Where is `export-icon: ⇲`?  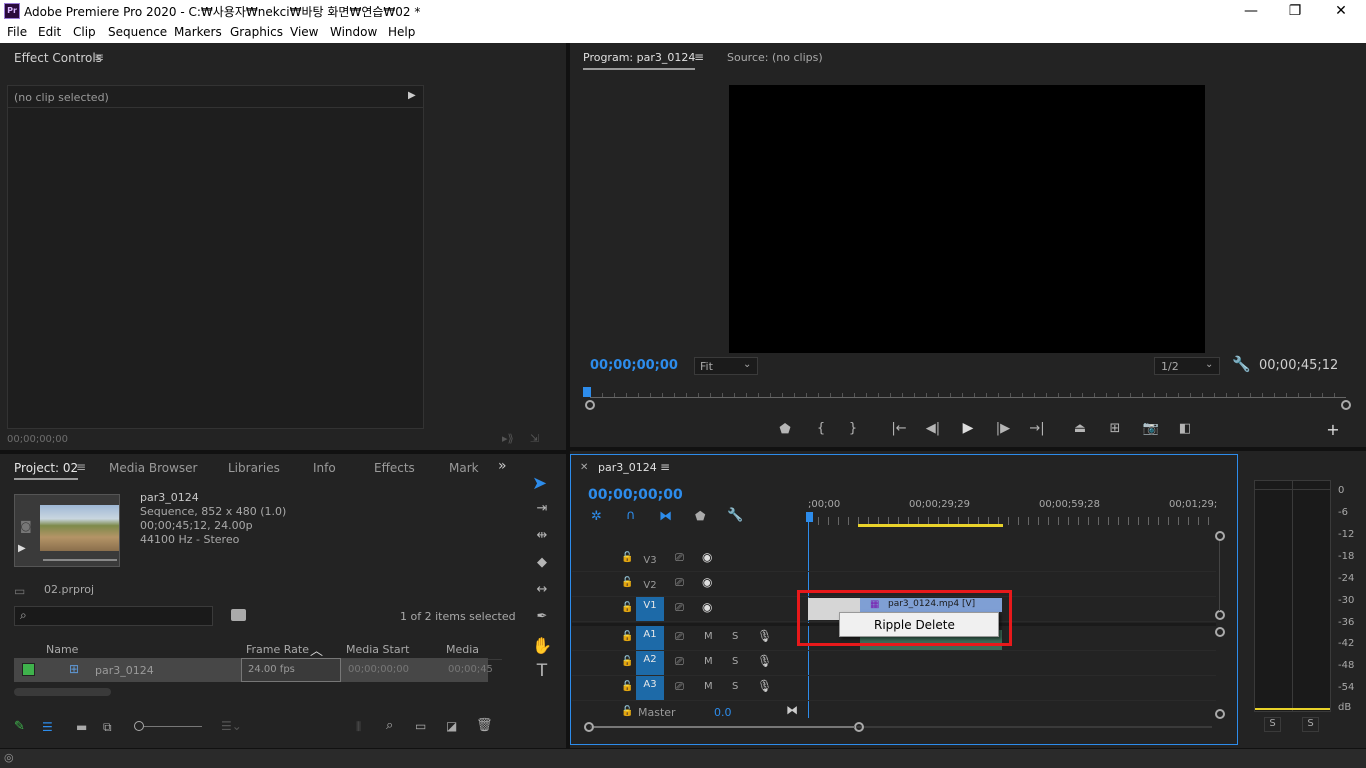
export-icon: ⇲ is located at coordinates (534, 438).